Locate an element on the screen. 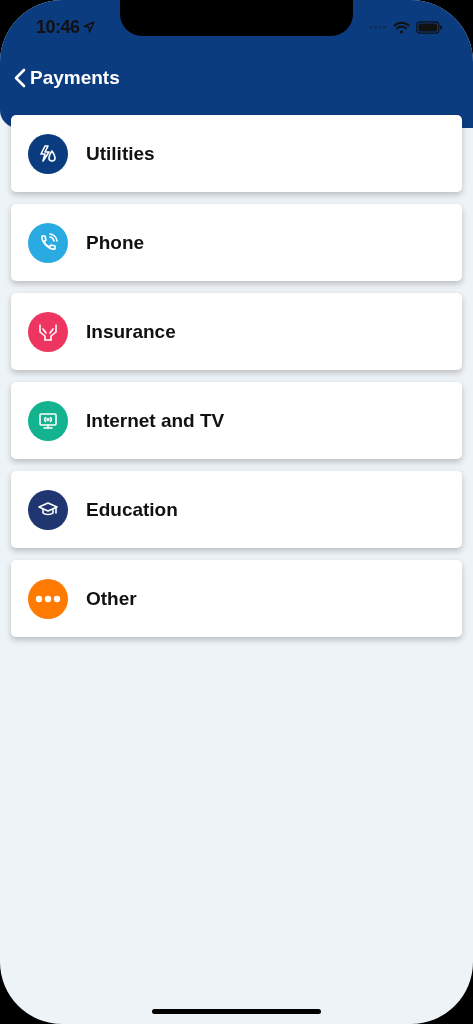 This screenshot has height=1024, width=473. signal-icon is located at coordinates (378, 27).